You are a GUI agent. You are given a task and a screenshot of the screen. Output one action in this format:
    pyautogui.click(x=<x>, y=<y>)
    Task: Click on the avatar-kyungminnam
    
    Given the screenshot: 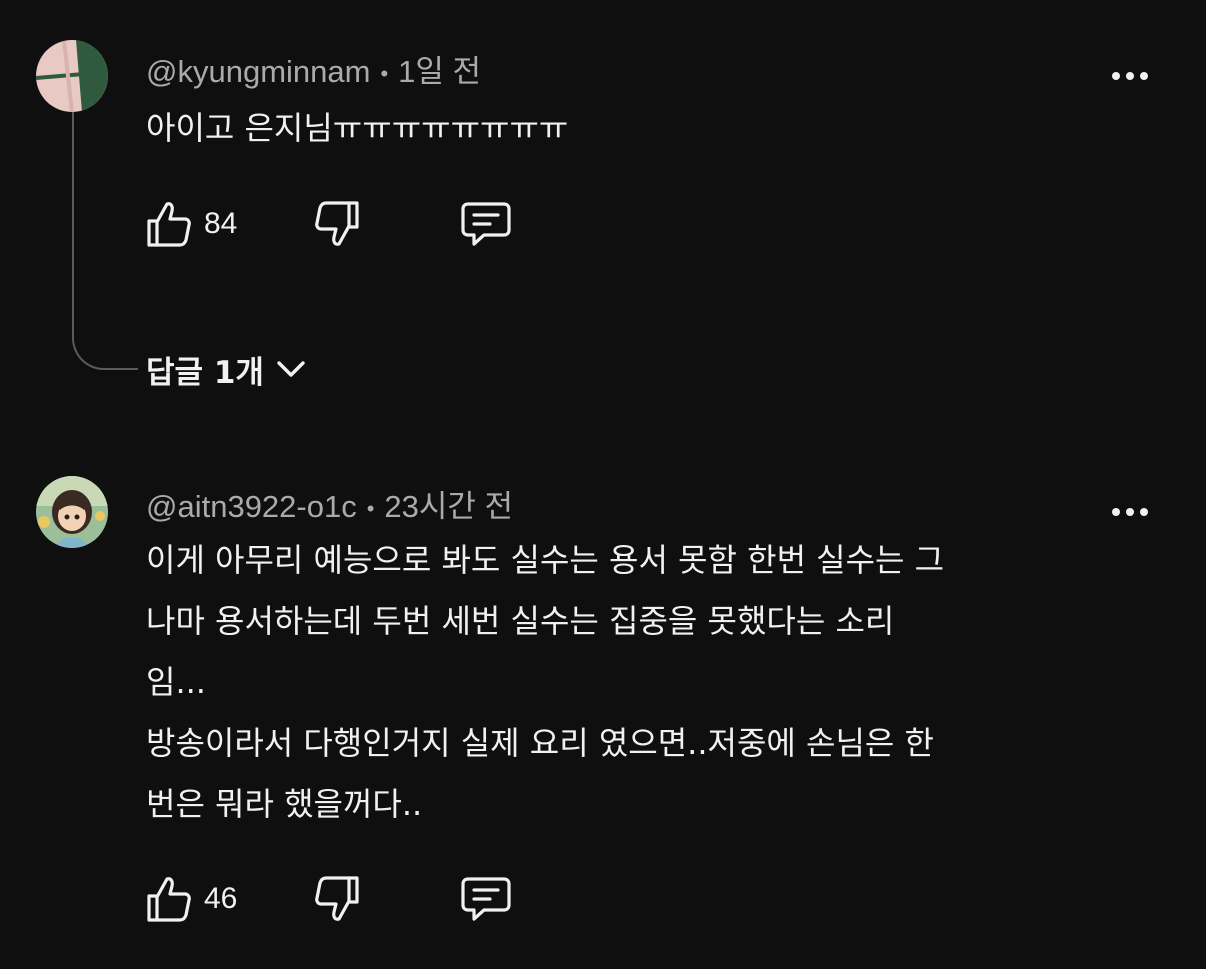 What is the action you would take?
    pyautogui.click(x=72, y=76)
    